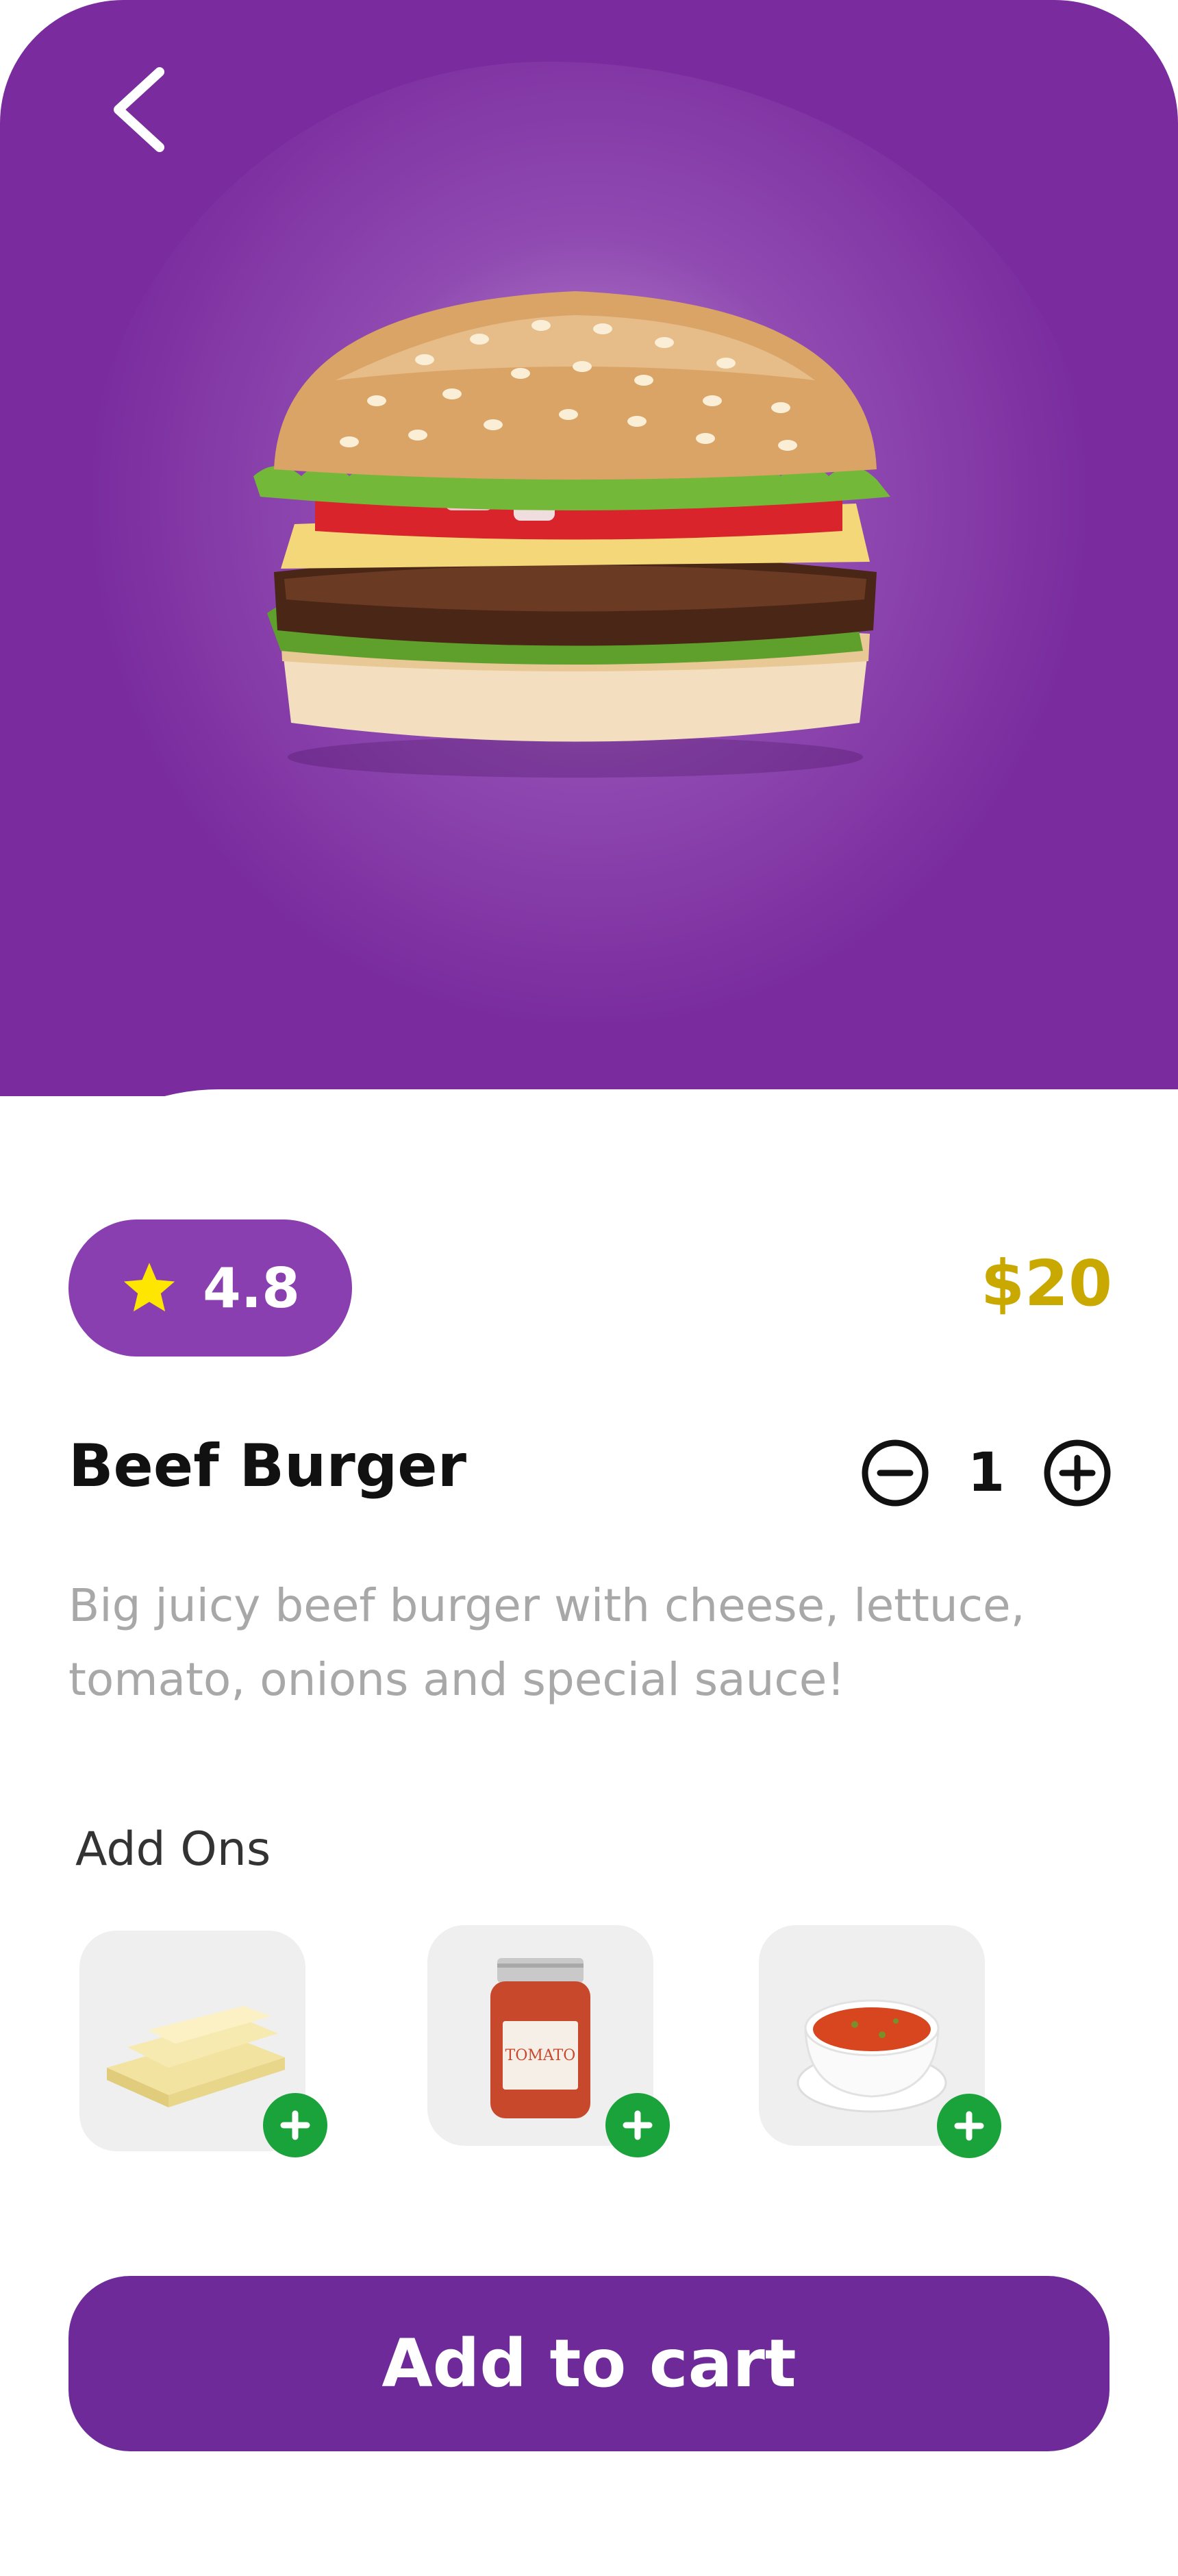  I want to click on add-to-cart-label: Add to cart, so click(589, 2363).